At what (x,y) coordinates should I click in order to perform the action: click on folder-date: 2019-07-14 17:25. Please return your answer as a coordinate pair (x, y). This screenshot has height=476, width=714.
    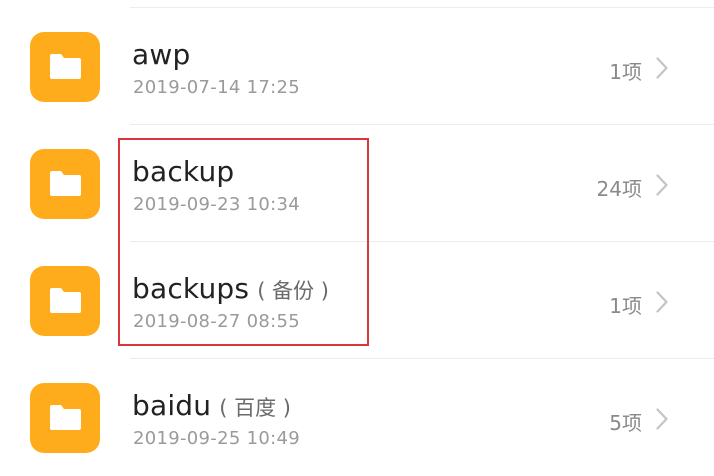
    Looking at the image, I should click on (217, 87).